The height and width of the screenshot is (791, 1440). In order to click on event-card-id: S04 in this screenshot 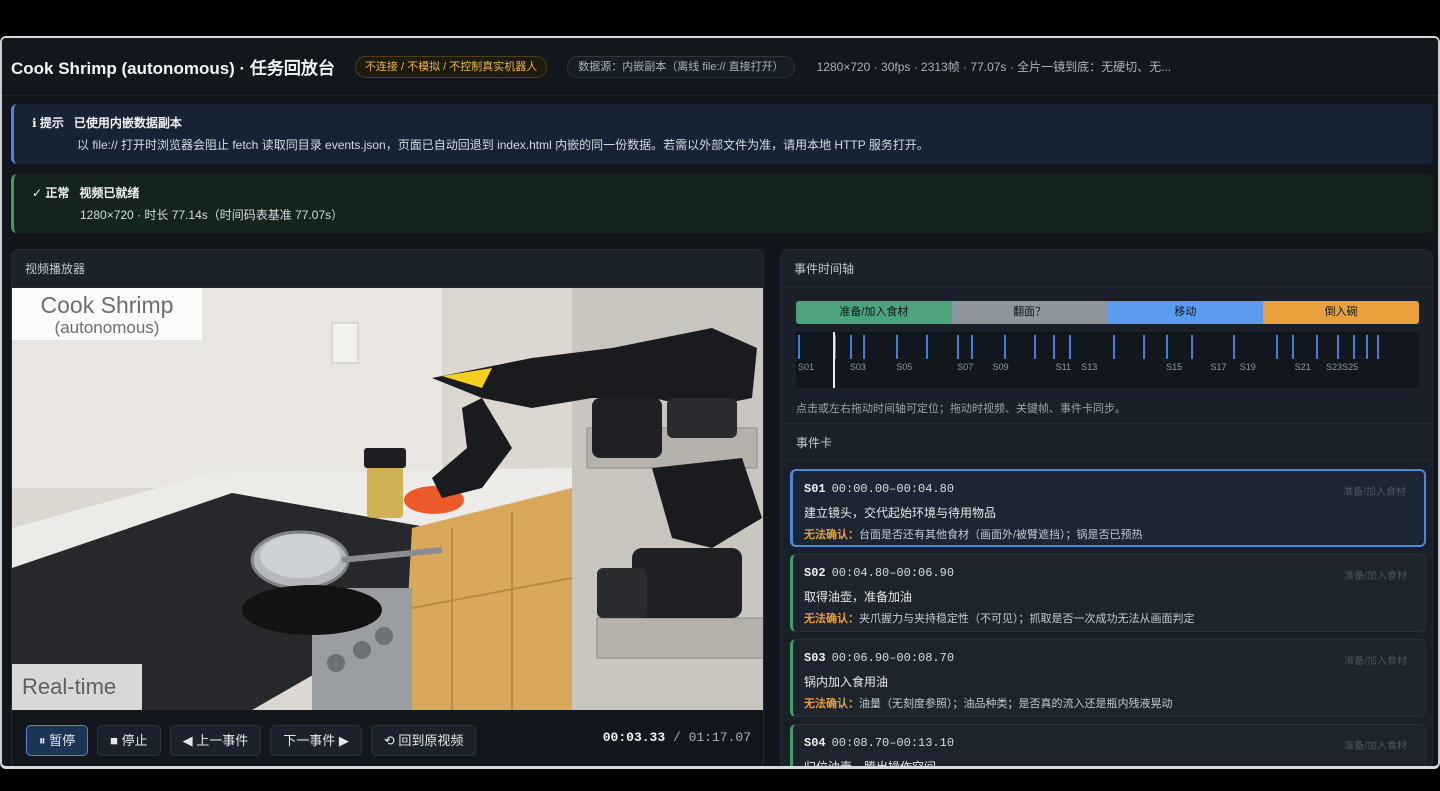, I will do `click(815, 743)`.